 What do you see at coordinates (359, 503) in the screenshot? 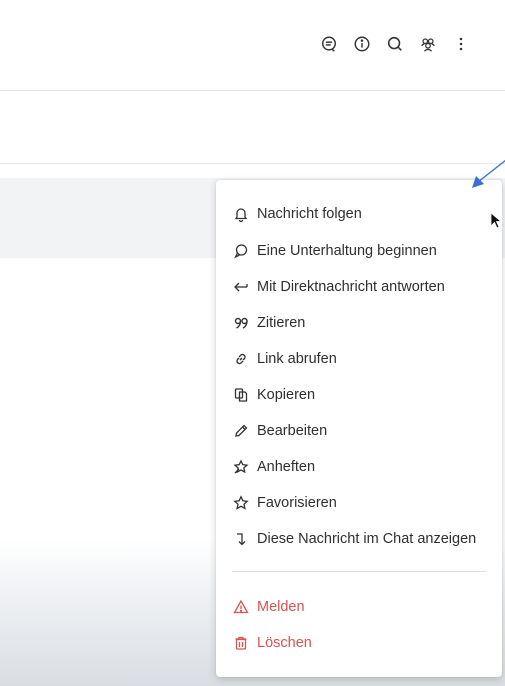
I see `menu-item-favorite: Favorisieren` at bounding box center [359, 503].